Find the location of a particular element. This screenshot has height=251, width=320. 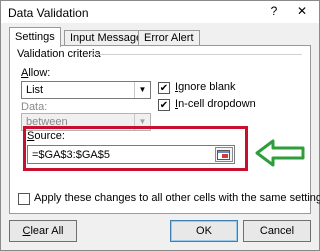

allow-label: Allow: is located at coordinates (36, 73).